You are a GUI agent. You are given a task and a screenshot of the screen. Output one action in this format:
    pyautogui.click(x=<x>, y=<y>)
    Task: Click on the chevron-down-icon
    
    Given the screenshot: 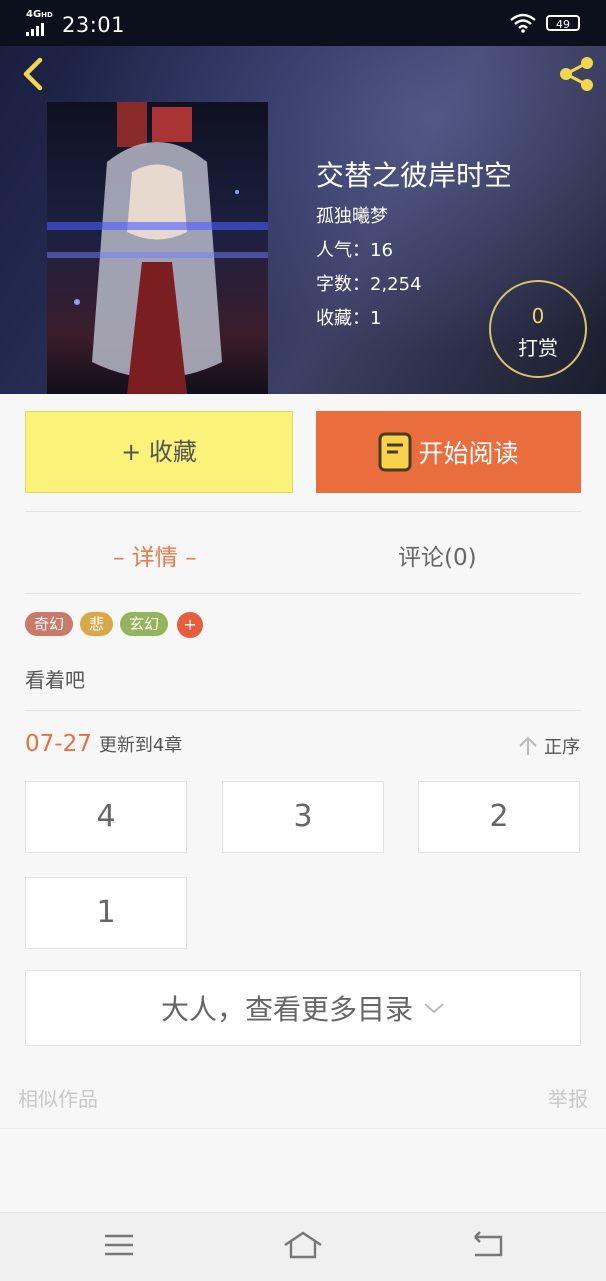 What is the action you would take?
    pyautogui.click(x=434, y=1008)
    